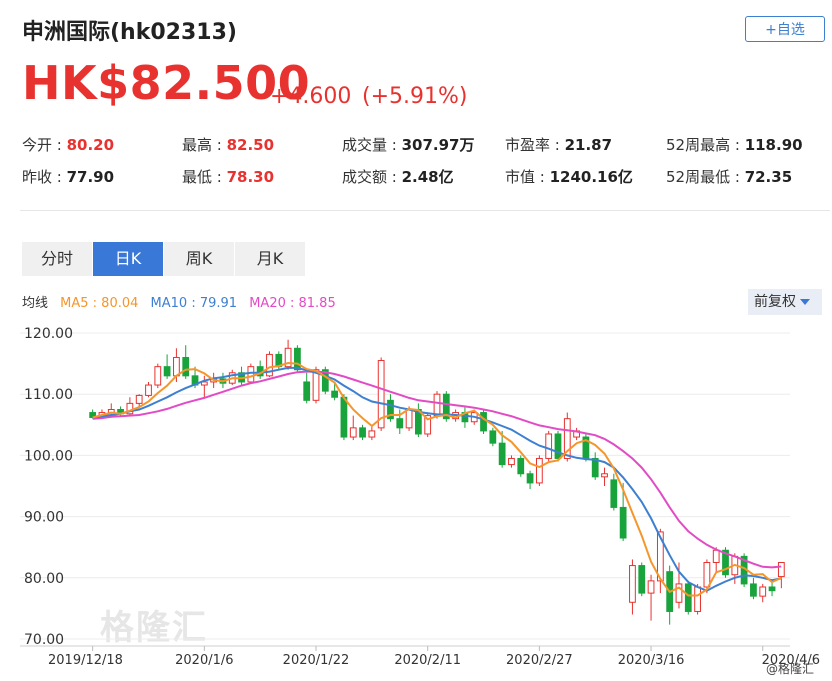 The height and width of the screenshot is (681, 832). Describe the element at coordinates (44, 579) in the screenshot. I see `y-tick-label: 80.00` at that location.